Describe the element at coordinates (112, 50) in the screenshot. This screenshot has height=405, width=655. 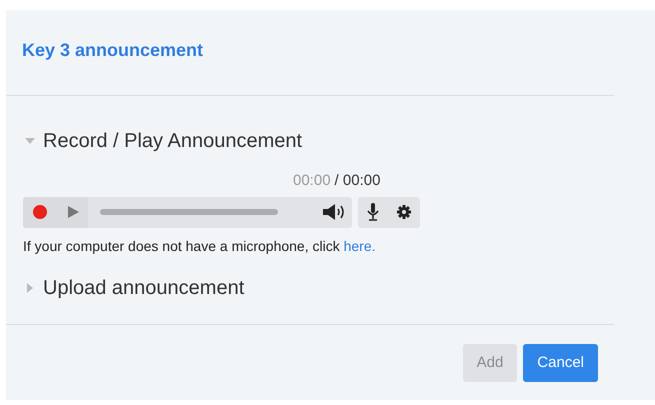
I see `dialog-title: Key 3 announcement` at that location.